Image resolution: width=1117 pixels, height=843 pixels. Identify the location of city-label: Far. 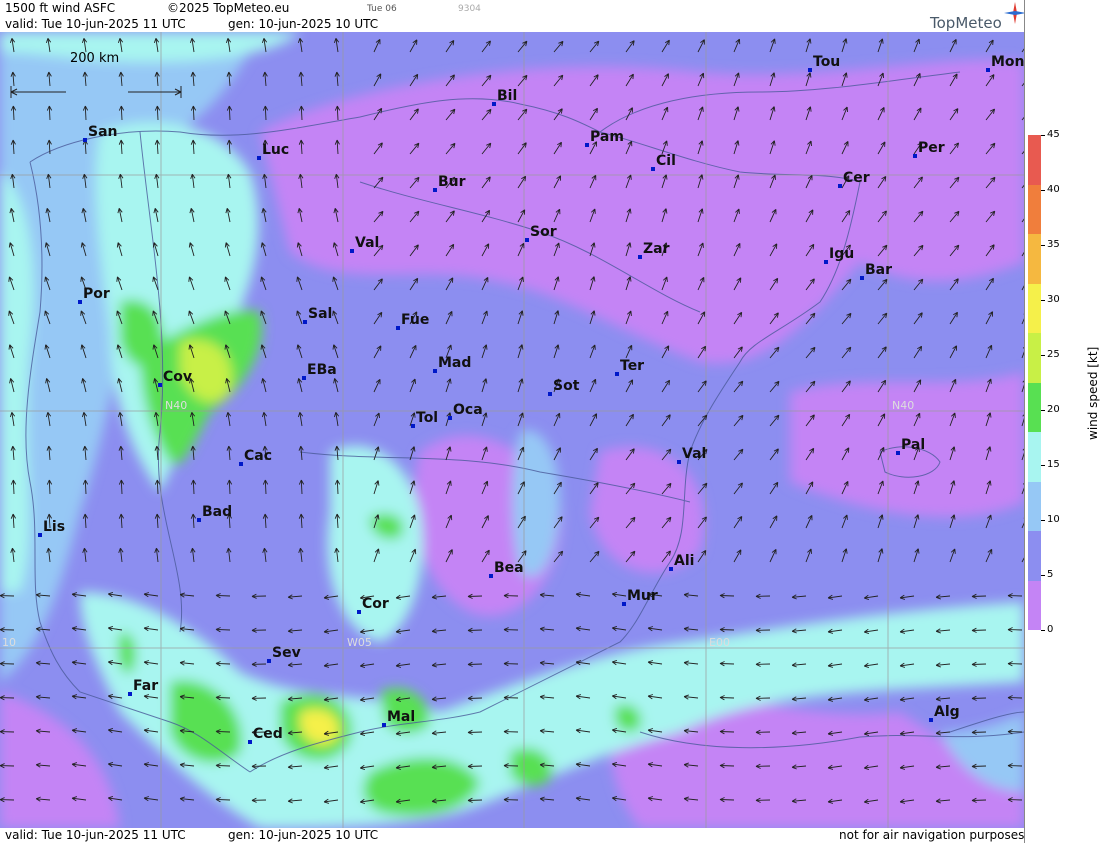
(145, 686).